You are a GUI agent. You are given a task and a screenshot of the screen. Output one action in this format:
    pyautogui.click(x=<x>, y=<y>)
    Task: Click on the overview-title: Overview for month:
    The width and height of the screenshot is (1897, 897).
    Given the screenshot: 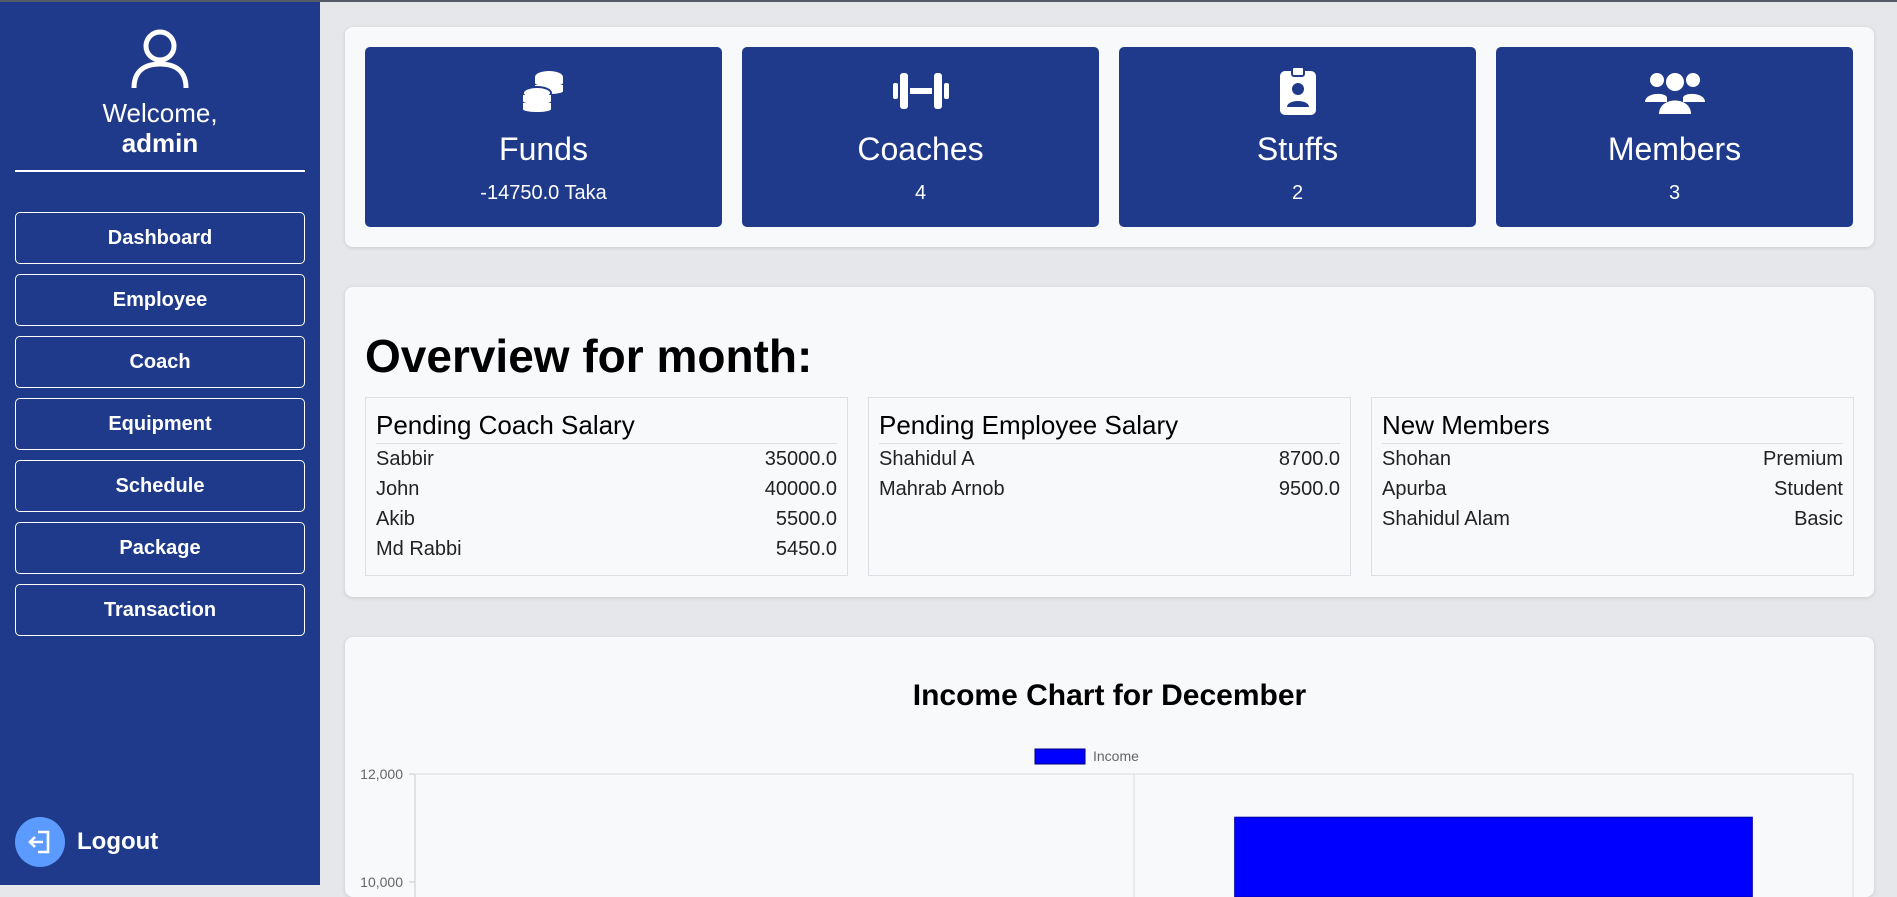 What is the action you would take?
    pyautogui.click(x=589, y=356)
    